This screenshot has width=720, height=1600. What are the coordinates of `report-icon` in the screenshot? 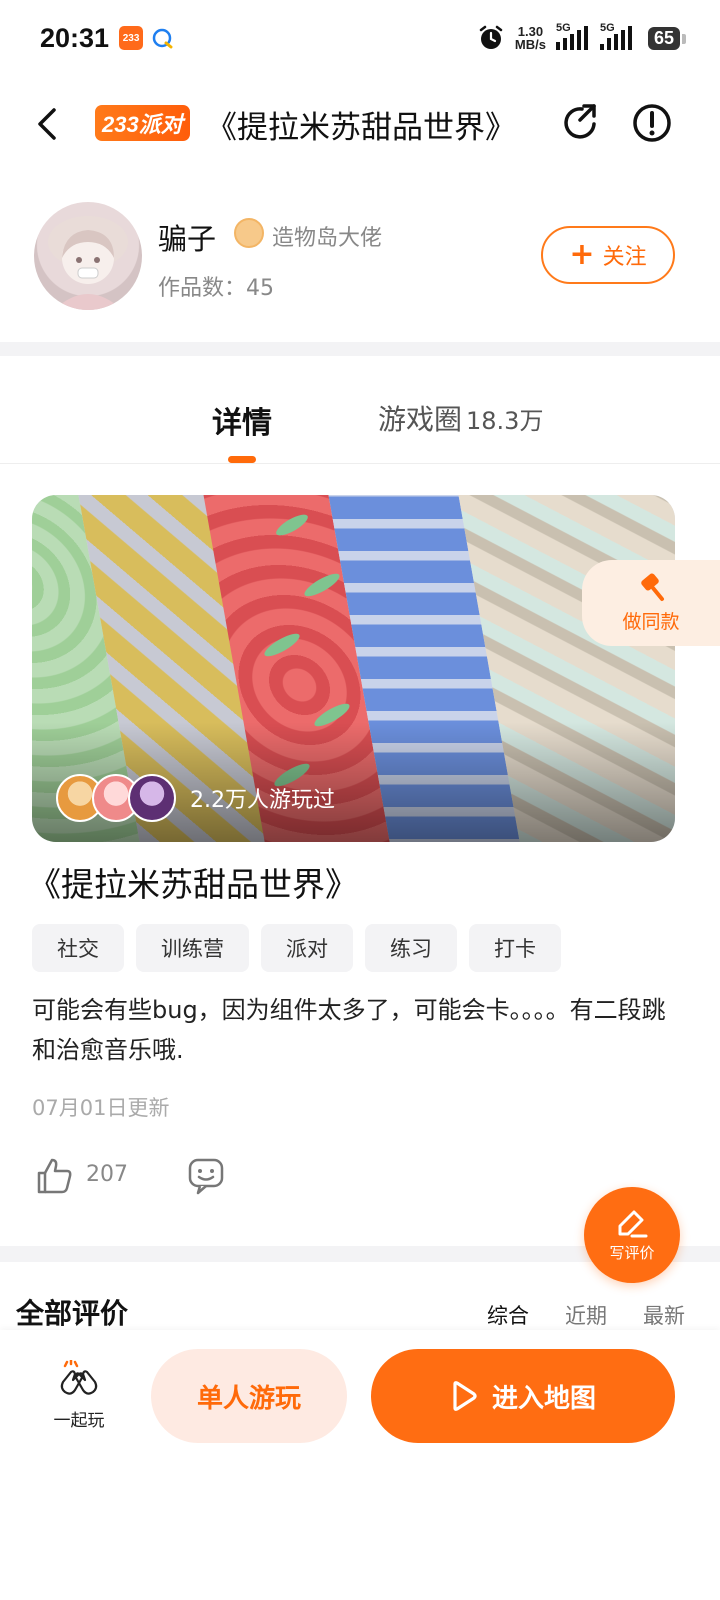 It's located at (652, 123).